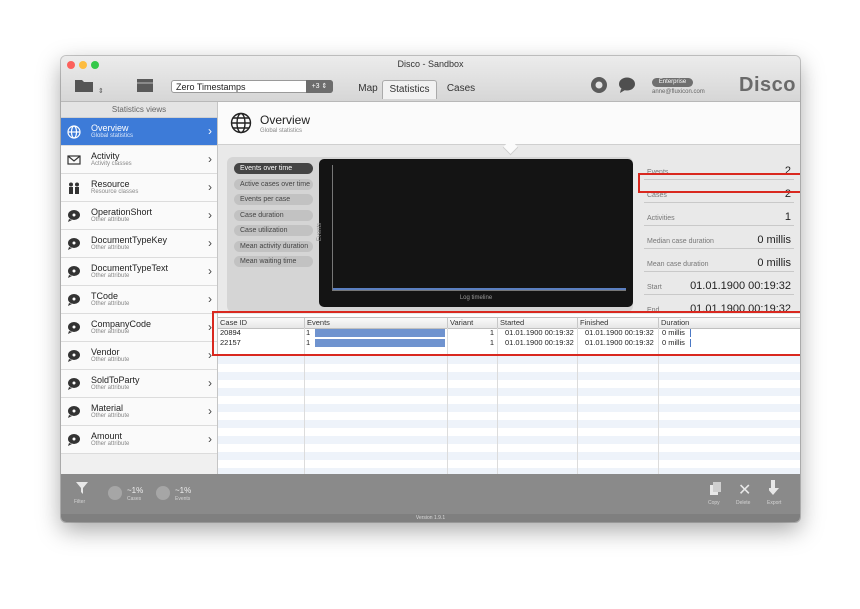 The image size is (860, 609). Describe the element at coordinates (661, 218) in the screenshot. I see `stat-label: Activities` at that location.